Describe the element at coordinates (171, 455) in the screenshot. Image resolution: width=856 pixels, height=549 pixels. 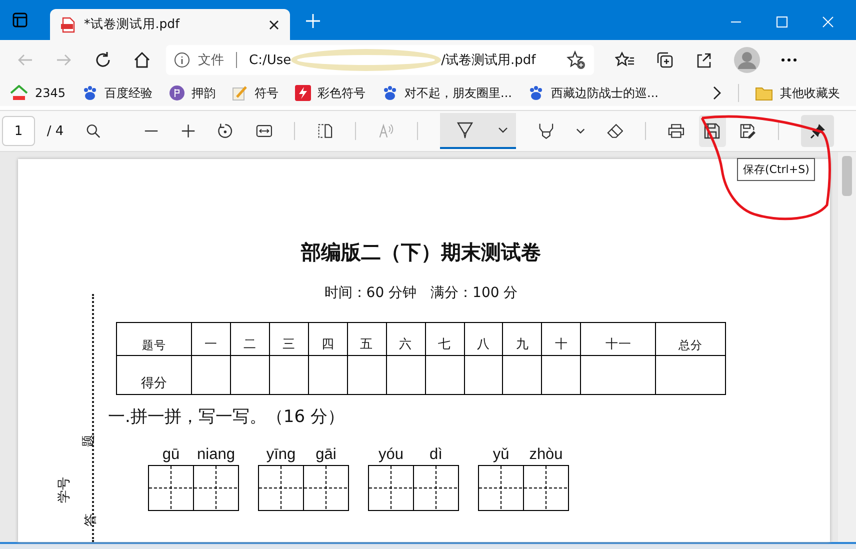
I see `pinyin-text: gū` at that location.